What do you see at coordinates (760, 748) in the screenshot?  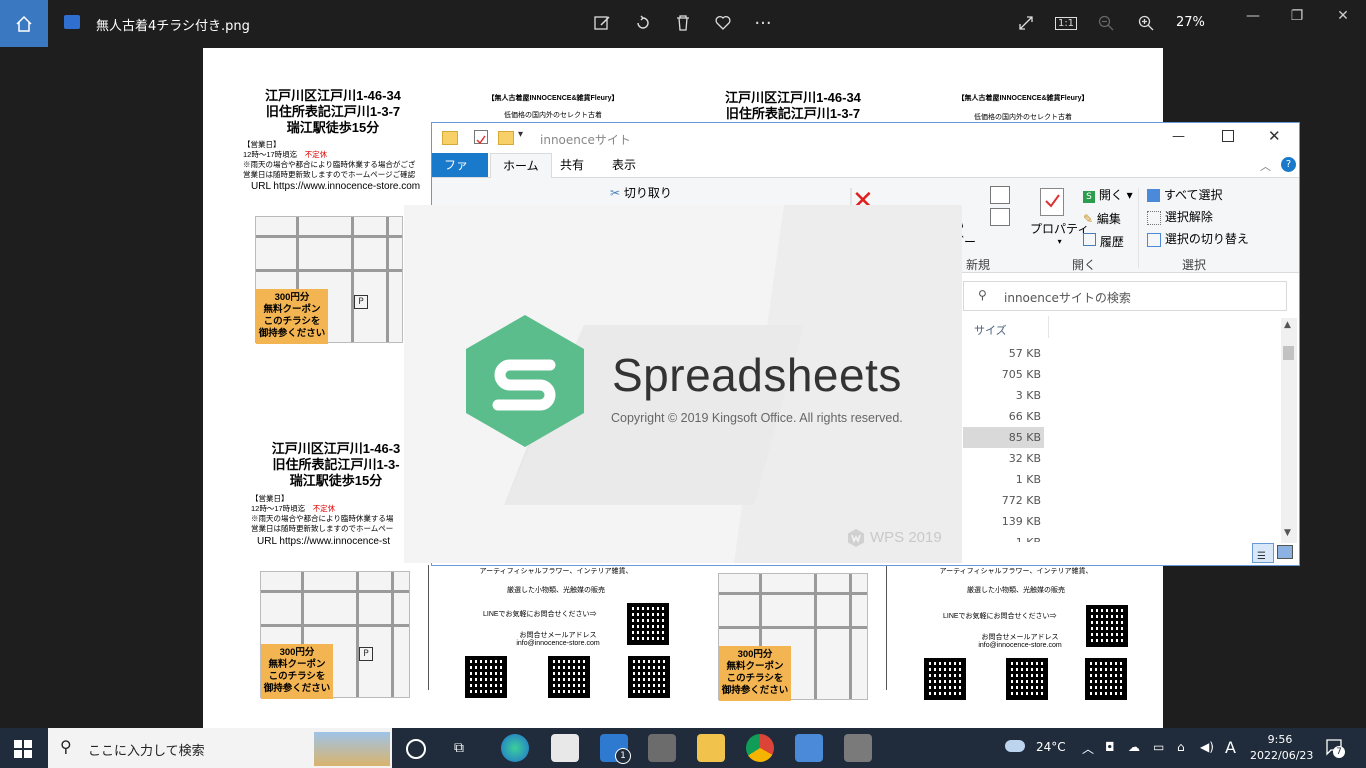 I see `chrome-app-icon` at bounding box center [760, 748].